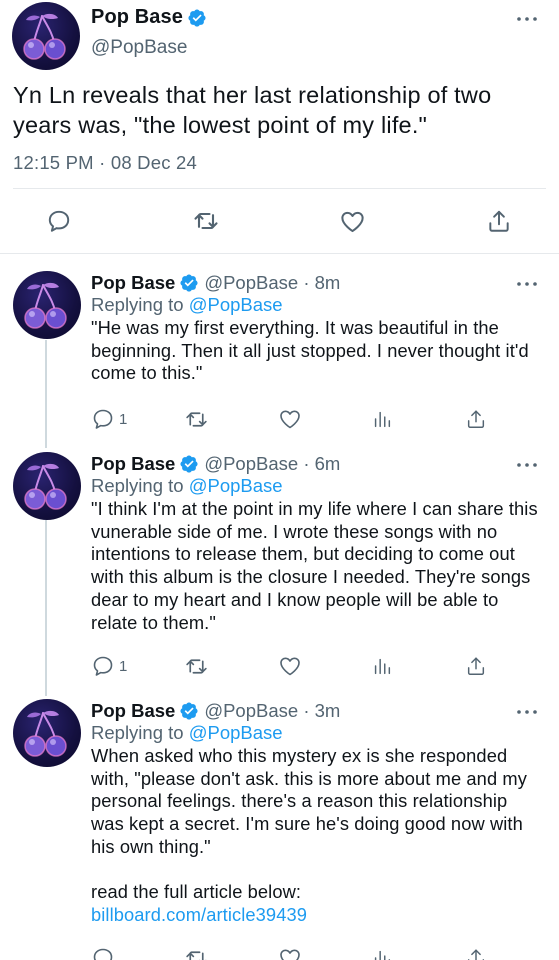 The image size is (559, 960). Describe the element at coordinates (139, 48) in the screenshot. I see `handle: @PopBase` at that location.